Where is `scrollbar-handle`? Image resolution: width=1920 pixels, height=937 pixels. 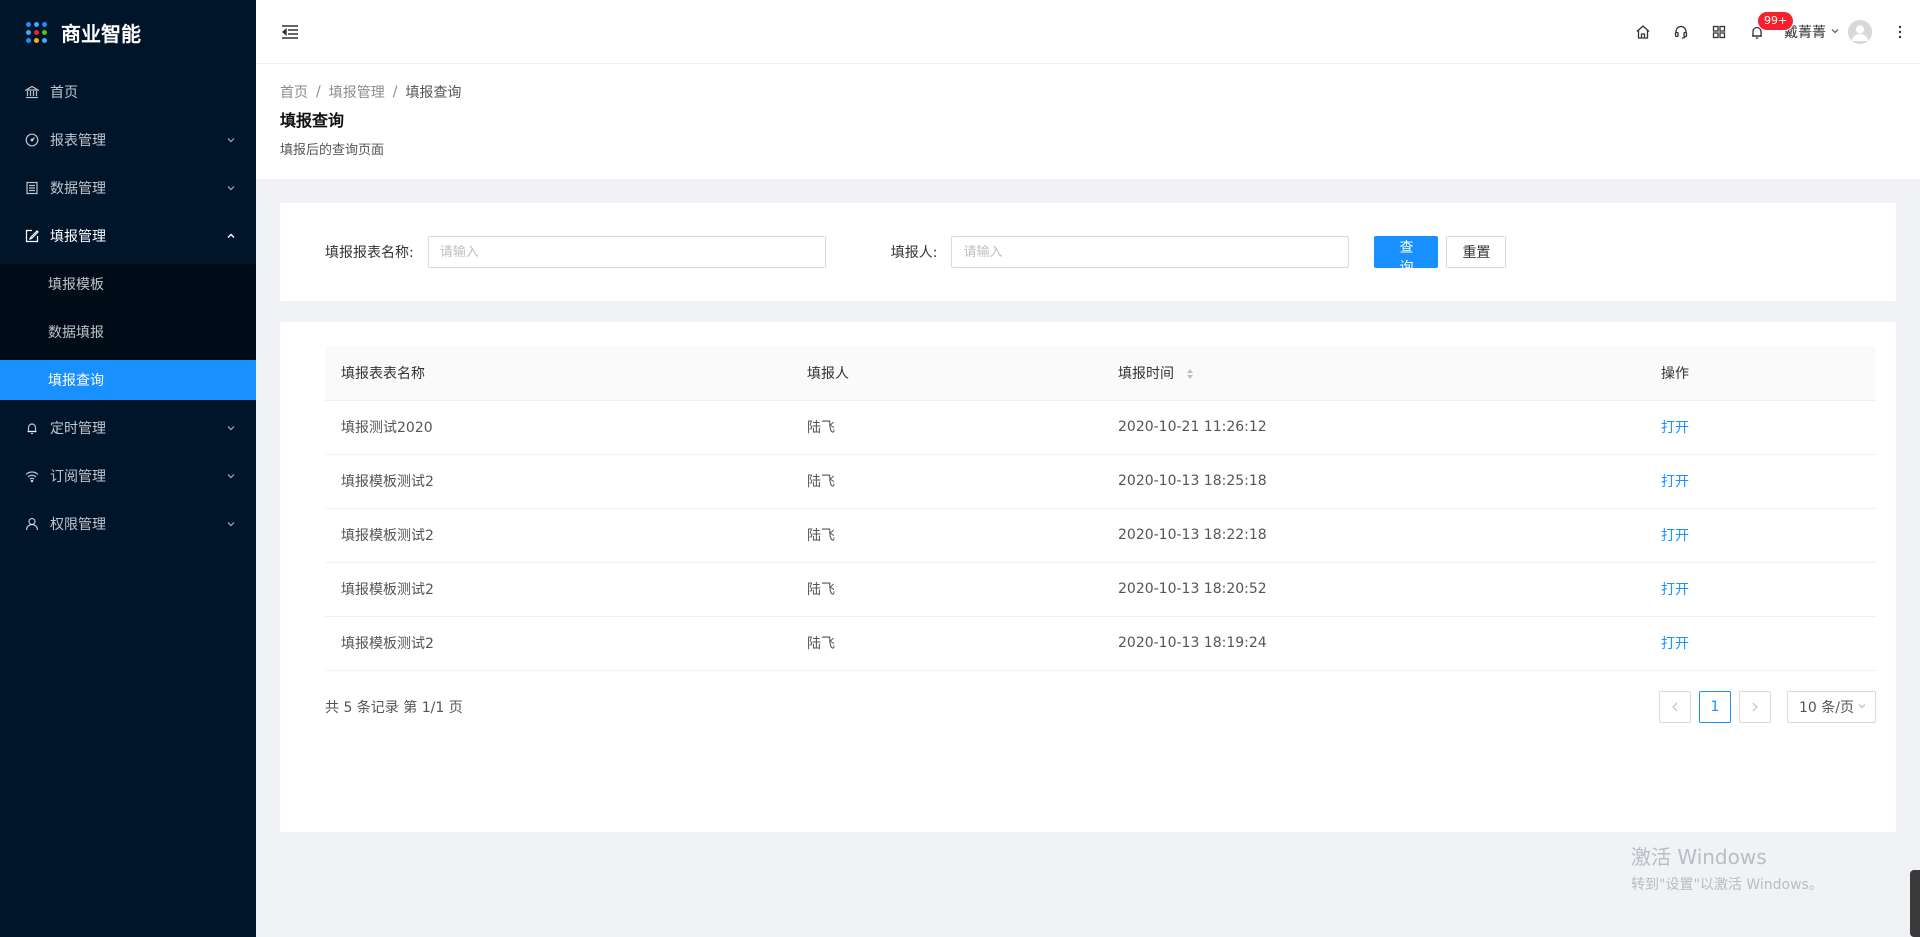
scrollbar-handle is located at coordinates (1915, 903).